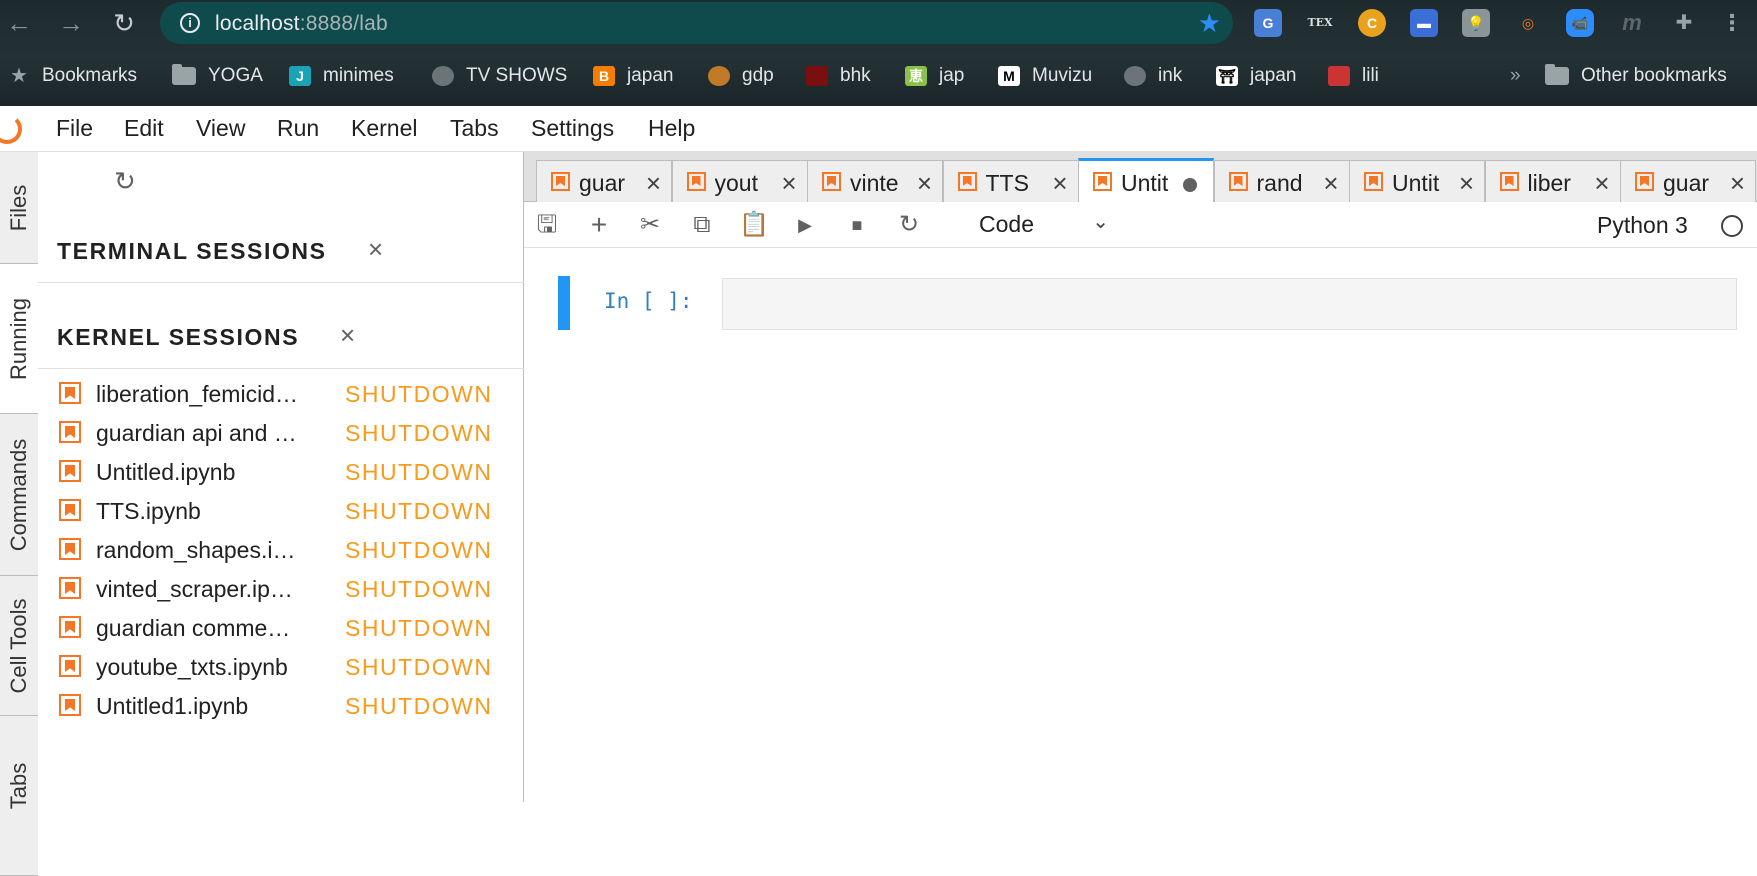 Image resolution: width=1757 pixels, height=876 pixels. What do you see at coordinates (1636, 76) in the screenshot?
I see `other-bookmarks: Other bookmarks` at bounding box center [1636, 76].